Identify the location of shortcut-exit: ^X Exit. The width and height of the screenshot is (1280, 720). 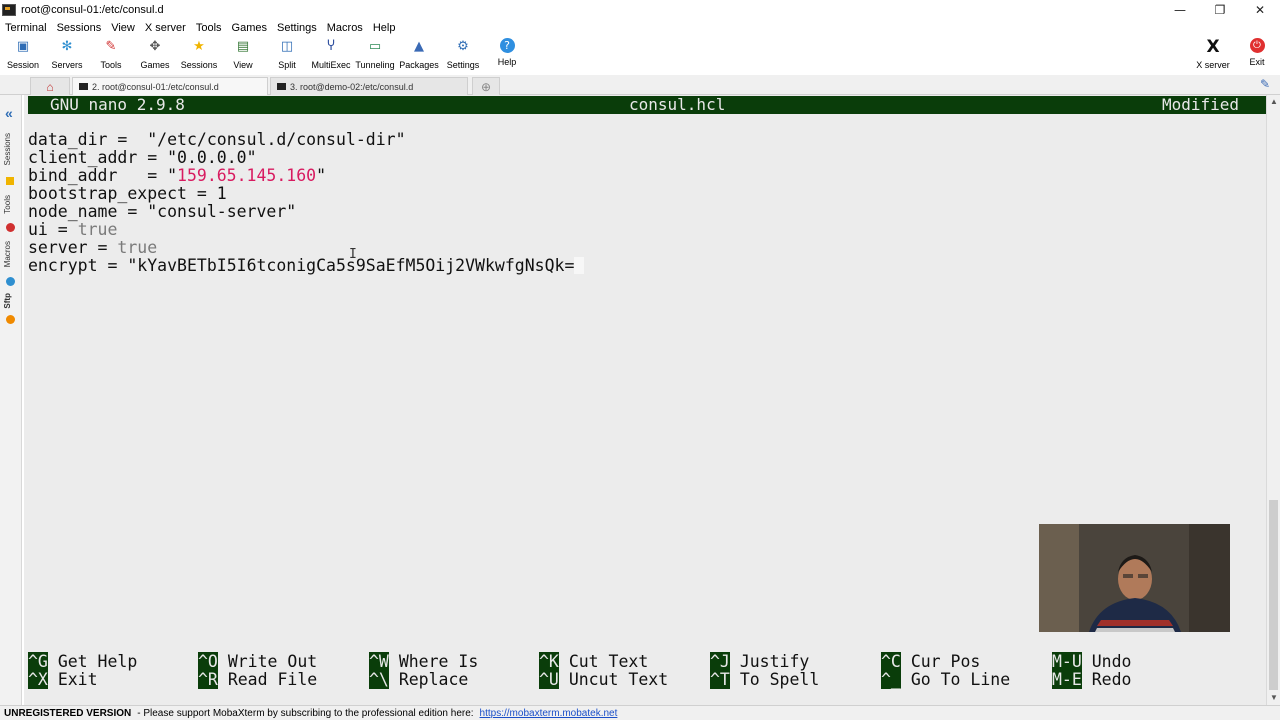
(63, 679).